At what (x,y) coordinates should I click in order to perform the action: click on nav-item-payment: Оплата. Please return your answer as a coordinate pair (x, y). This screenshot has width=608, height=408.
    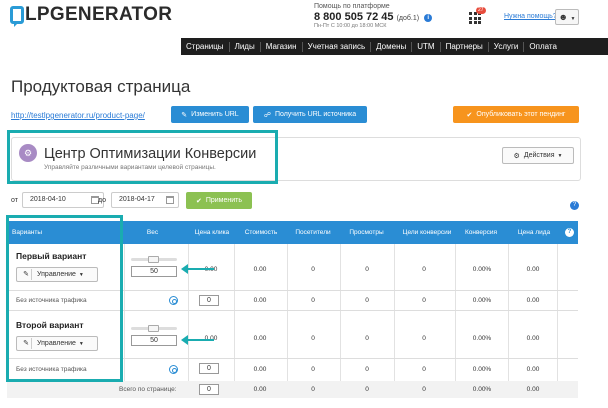
    Looking at the image, I should click on (543, 47).